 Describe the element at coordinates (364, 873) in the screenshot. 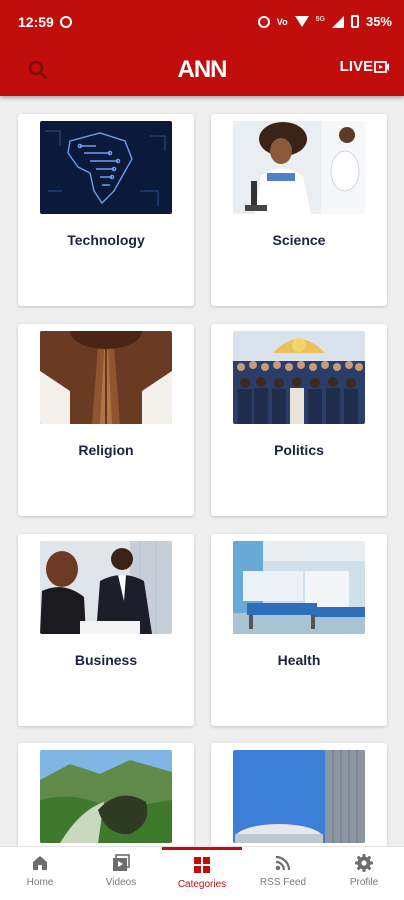

I see `nav-profile: Profile` at that location.